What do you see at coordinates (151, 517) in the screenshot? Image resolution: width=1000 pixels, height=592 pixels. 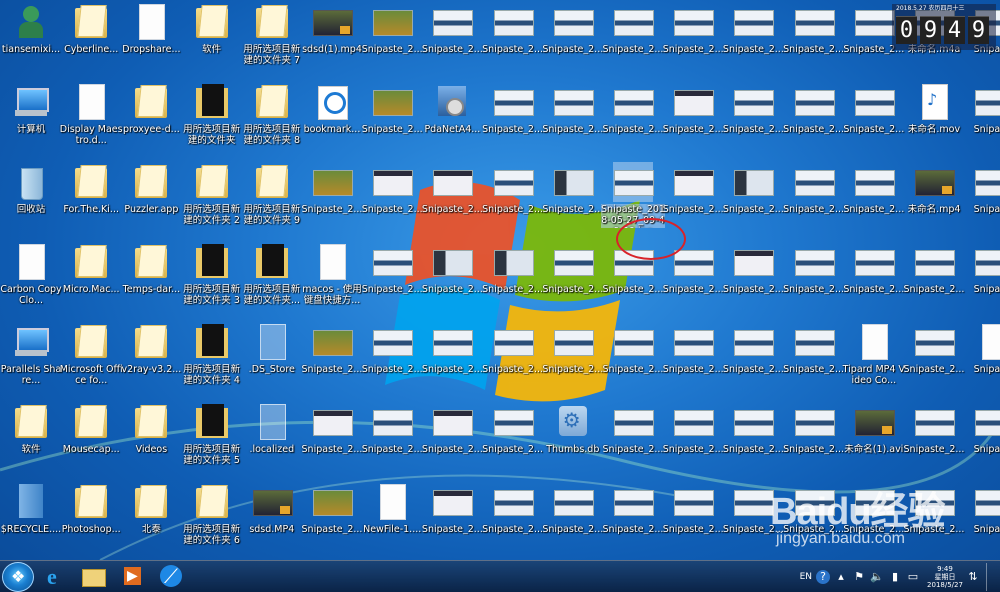 I see `desktop-icon: 北泰` at bounding box center [151, 517].